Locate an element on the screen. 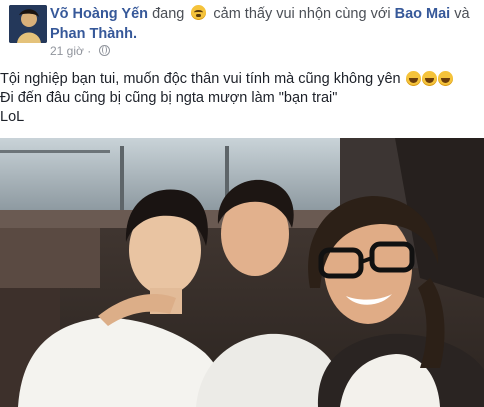  author-avatar is located at coordinates (28, 24).